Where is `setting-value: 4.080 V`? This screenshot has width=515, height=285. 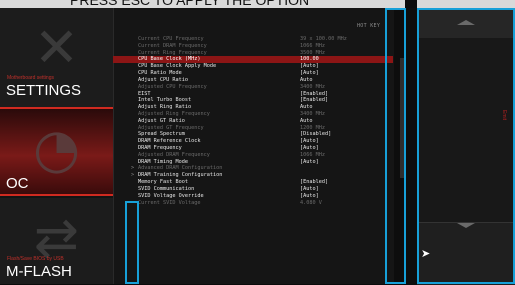
setting-value: 4.080 V is located at coordinates (311, 202).